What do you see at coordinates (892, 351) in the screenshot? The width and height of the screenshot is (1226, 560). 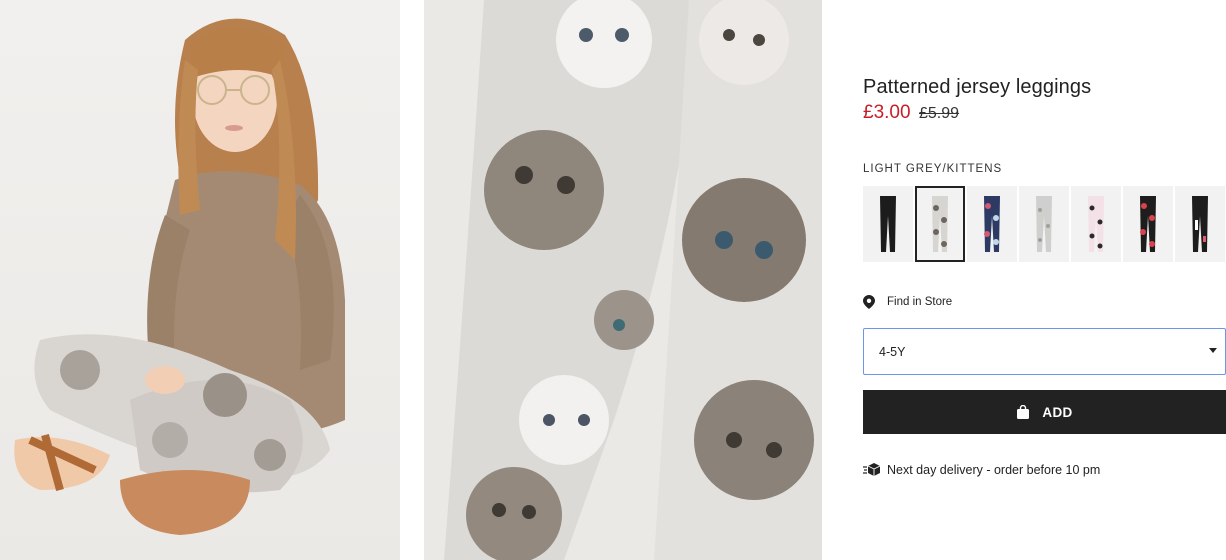 I see `size-selected-value: 4-5Y` at bounding box center [892, 351].